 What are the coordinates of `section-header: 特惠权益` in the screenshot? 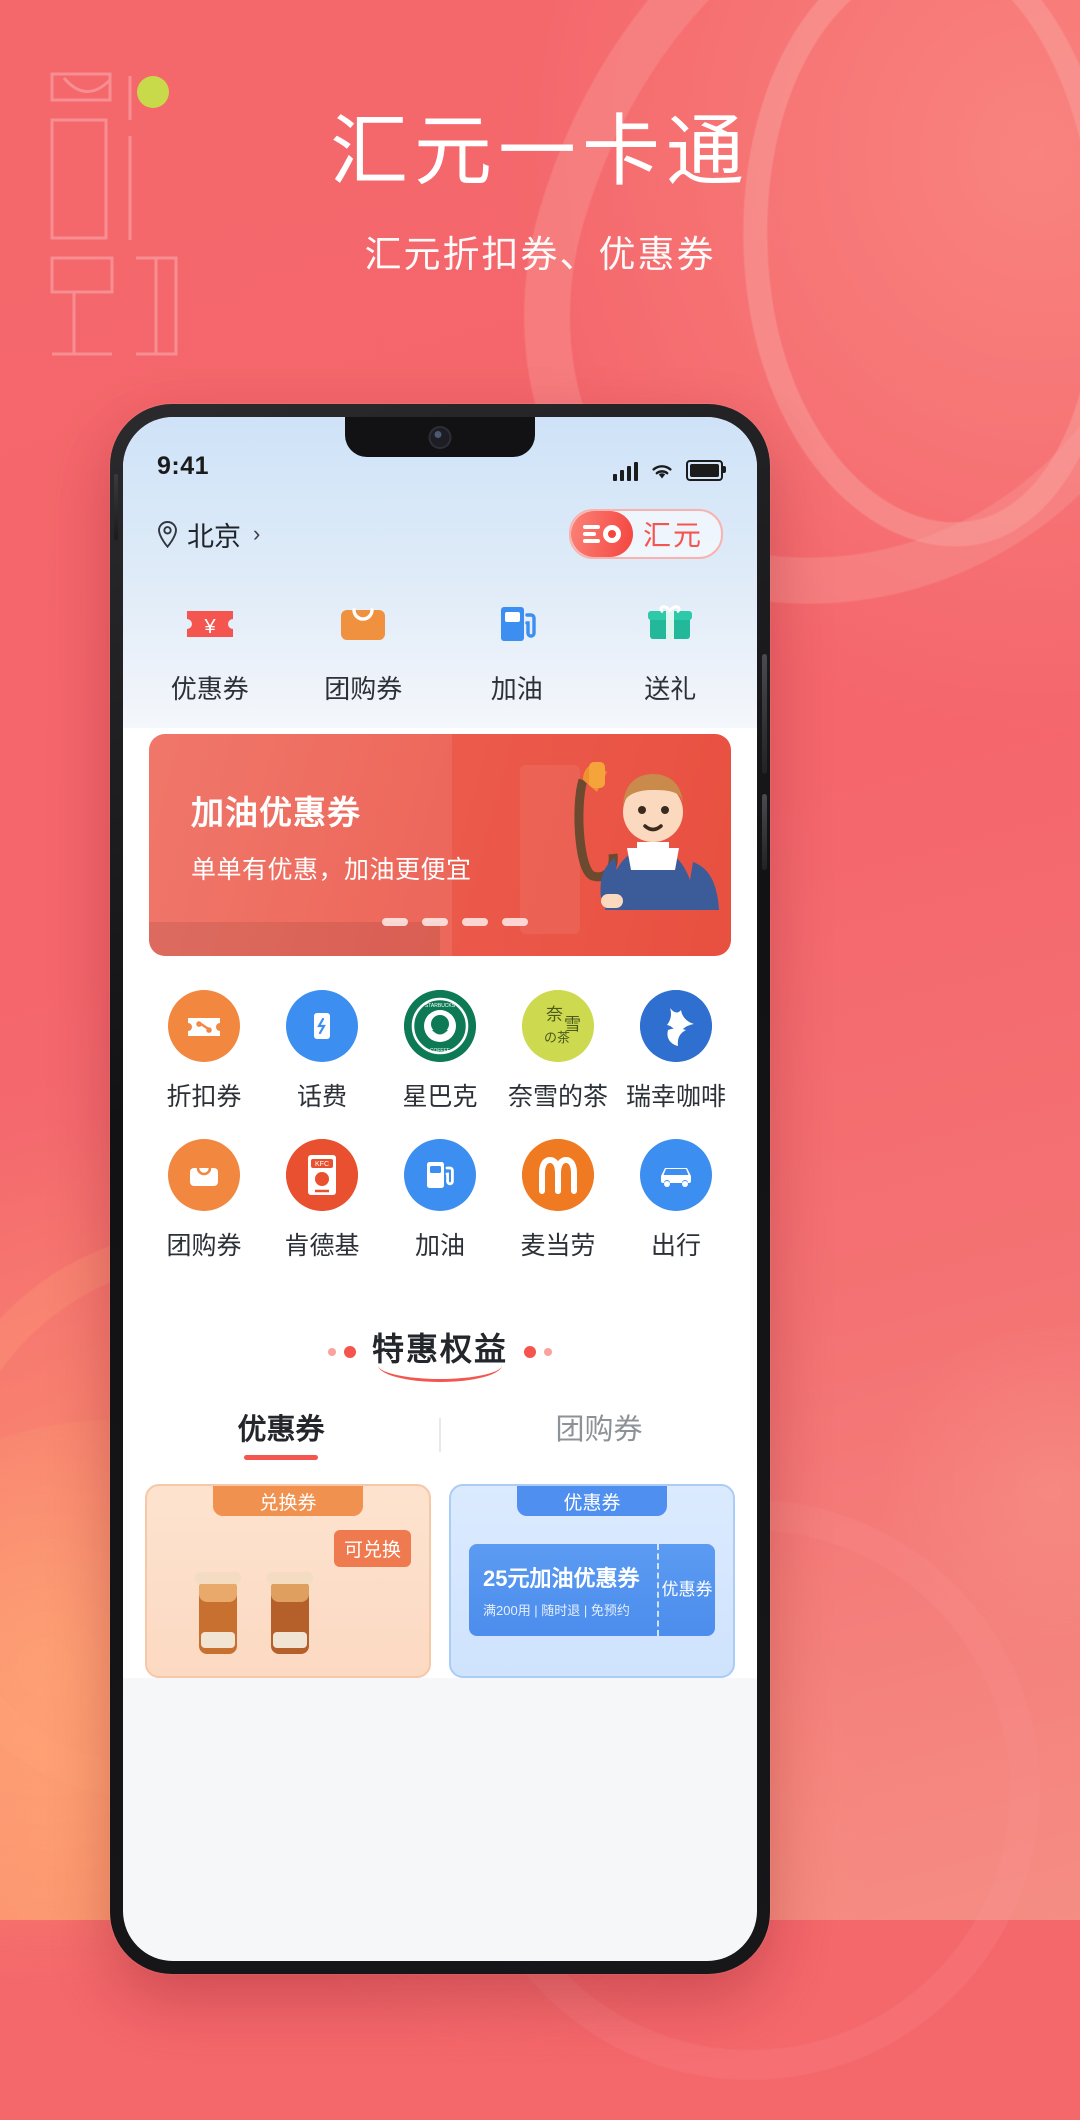 It's located at (440, 1344).